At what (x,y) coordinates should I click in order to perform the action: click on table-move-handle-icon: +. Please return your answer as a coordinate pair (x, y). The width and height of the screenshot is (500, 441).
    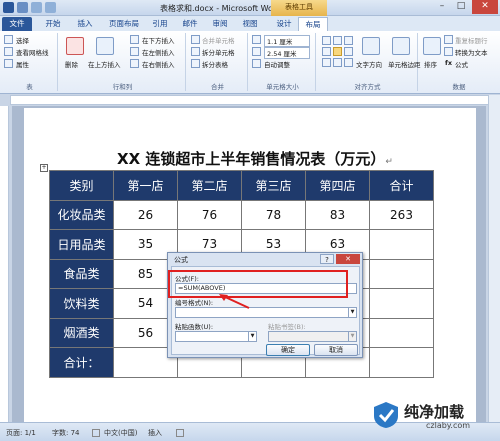
    Looking at the image, I should click on (44, 168).